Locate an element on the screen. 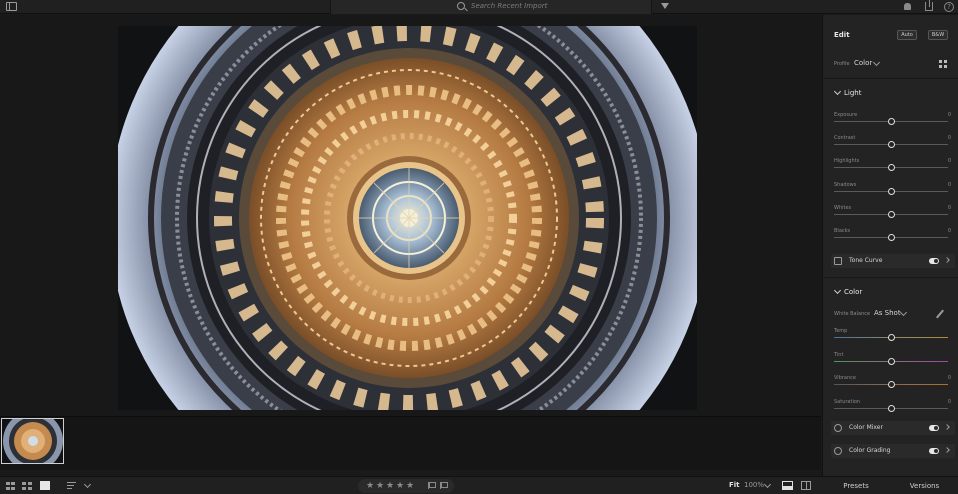 Image resolution: width=958 pixels, height=494 pixels. color-grading-chevron-icon is located at coordinates (947, 450).